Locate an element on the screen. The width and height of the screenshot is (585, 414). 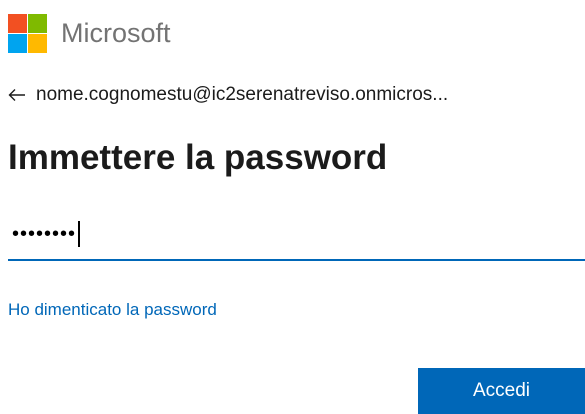
forgot-password-link: Ho dimenticato la password is located at coordinates (112, 310).